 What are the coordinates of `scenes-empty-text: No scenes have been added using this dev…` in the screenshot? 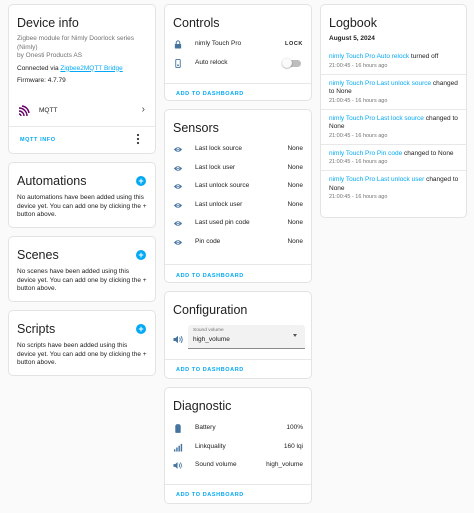 It's located at (82, 280).